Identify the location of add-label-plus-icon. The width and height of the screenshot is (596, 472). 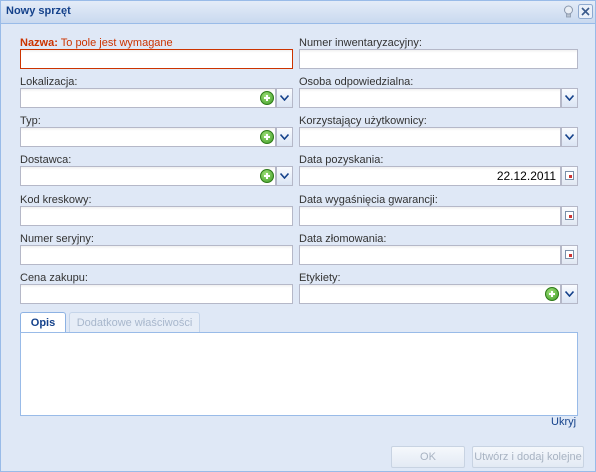
(552, 294).